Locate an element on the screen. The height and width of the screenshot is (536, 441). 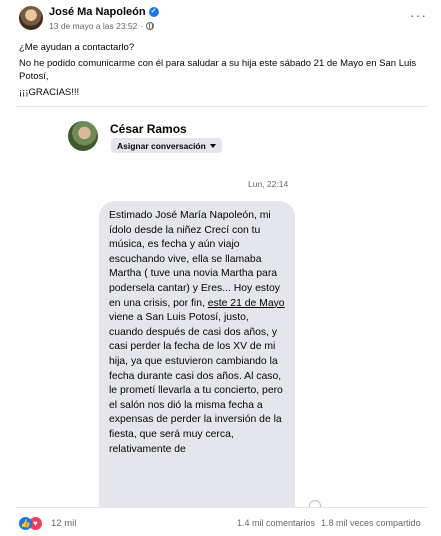
comments-count: 1.4 mil comentarios is located at coordinates (276, 523).